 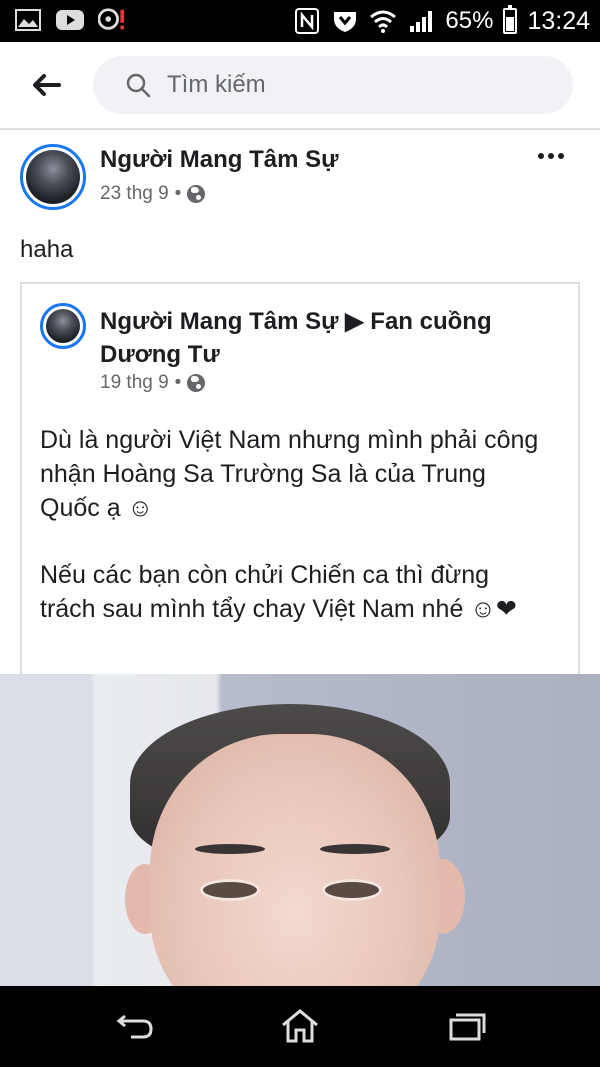 What do you see at coordinates (134, 194) in the screenshot?
I see `post-date: 23 thg 9` at bounding box center [134, 194].